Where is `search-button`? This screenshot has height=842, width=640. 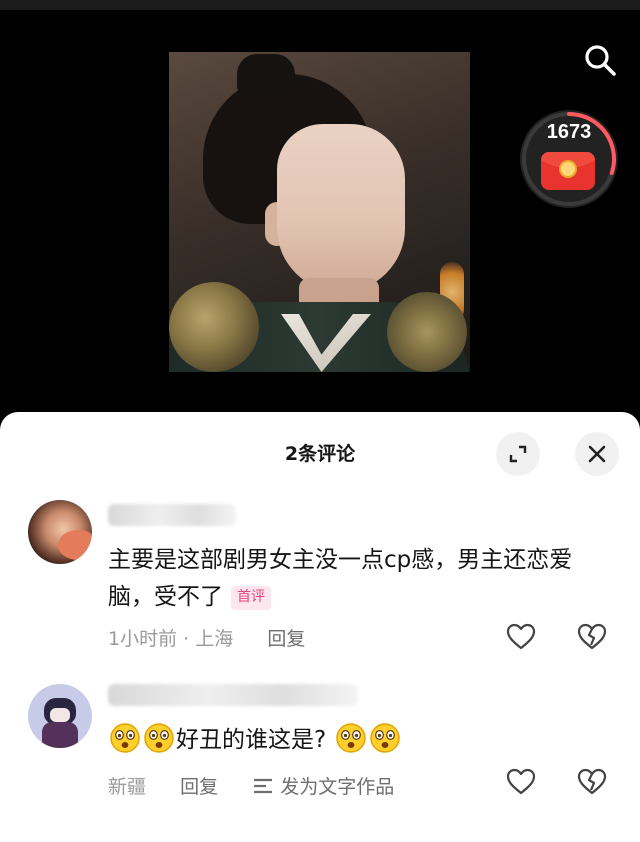 search-button is located at coordinates (600, 60).